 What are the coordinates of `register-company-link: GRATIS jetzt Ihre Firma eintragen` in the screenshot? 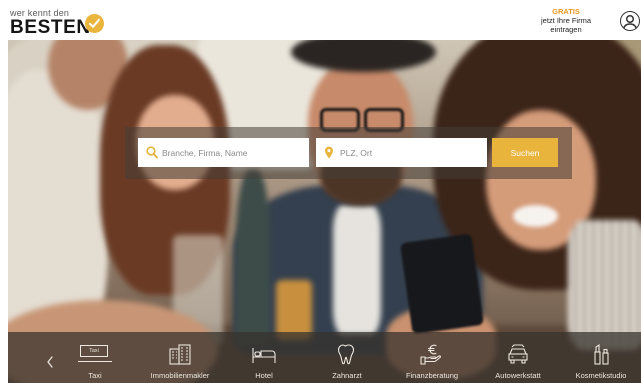 It's located at (566, 20).